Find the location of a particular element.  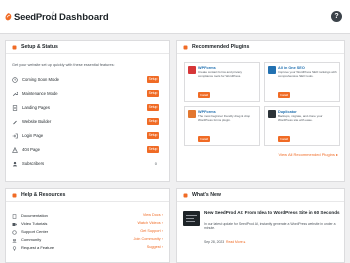

help-row-documentation: Documentation View Docs › is located at coordinates (88, 216).